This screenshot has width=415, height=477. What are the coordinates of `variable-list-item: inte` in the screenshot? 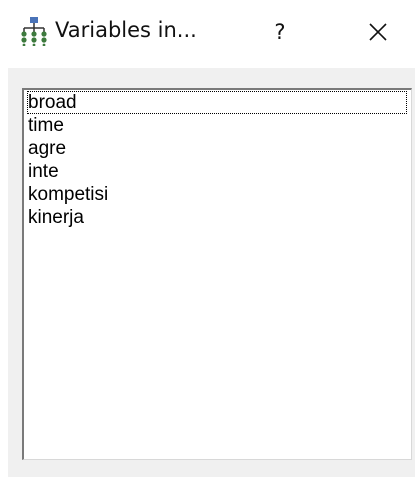 It's located at (219, 171).